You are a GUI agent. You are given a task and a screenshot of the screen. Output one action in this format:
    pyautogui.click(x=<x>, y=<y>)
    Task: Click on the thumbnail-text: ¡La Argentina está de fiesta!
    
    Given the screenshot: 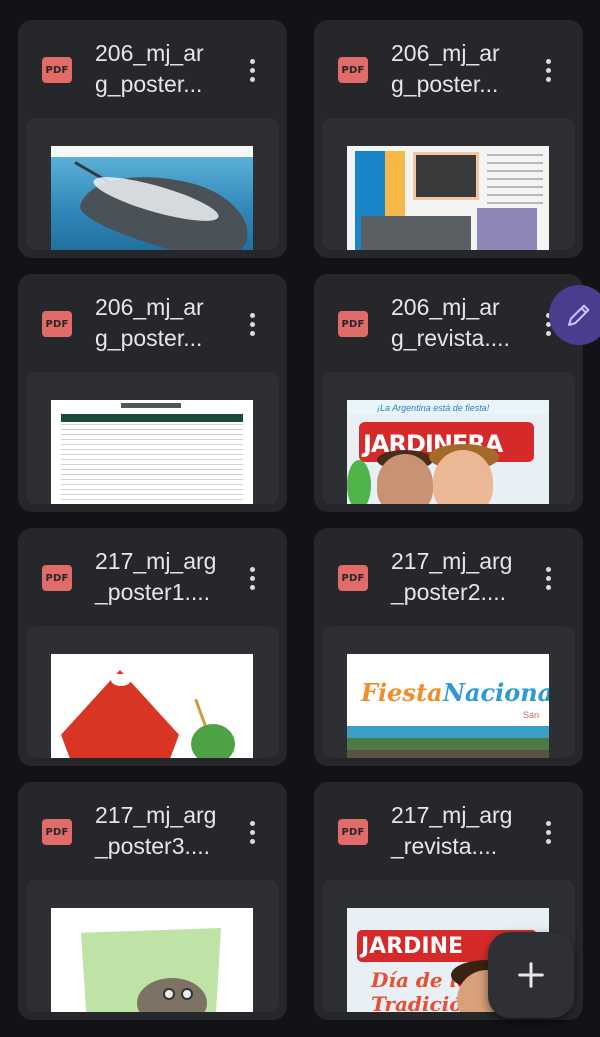 What is the action you would take?
    pyautogui.click(x=433, y=408)
    